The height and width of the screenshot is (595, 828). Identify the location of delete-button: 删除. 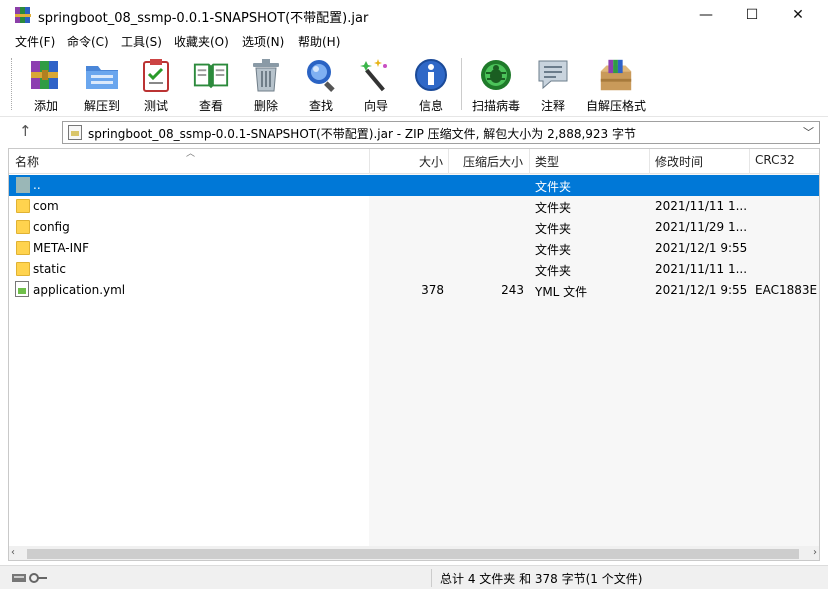
(266, 85).